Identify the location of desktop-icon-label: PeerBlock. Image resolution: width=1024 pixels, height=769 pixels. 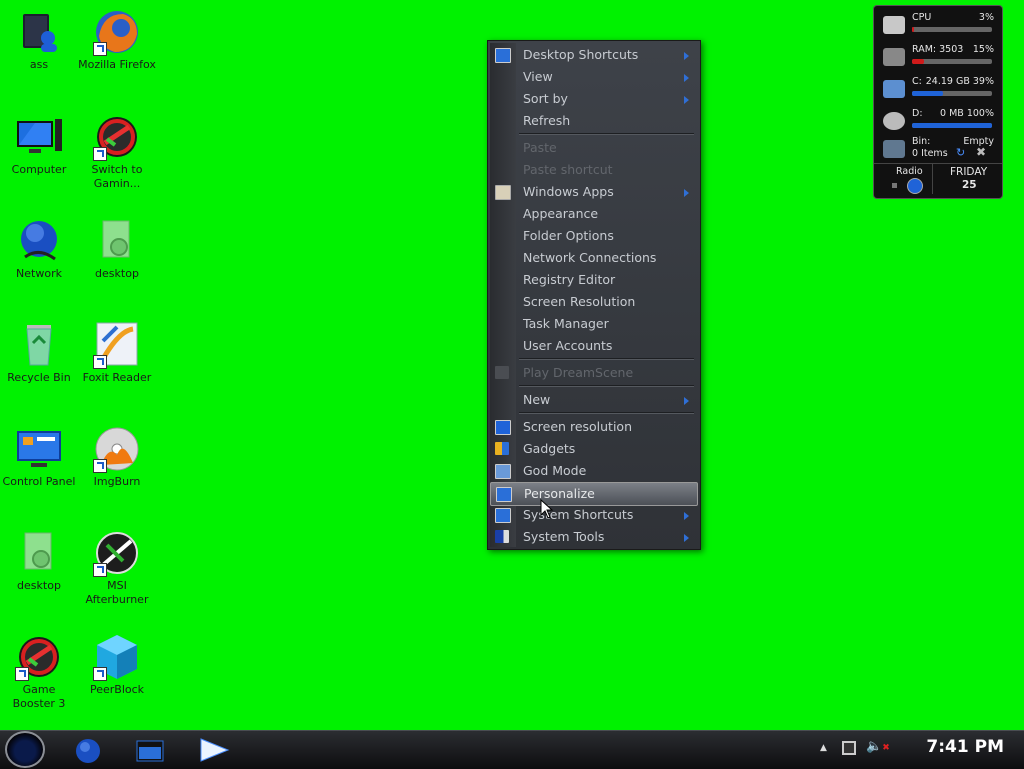
(117, 689).